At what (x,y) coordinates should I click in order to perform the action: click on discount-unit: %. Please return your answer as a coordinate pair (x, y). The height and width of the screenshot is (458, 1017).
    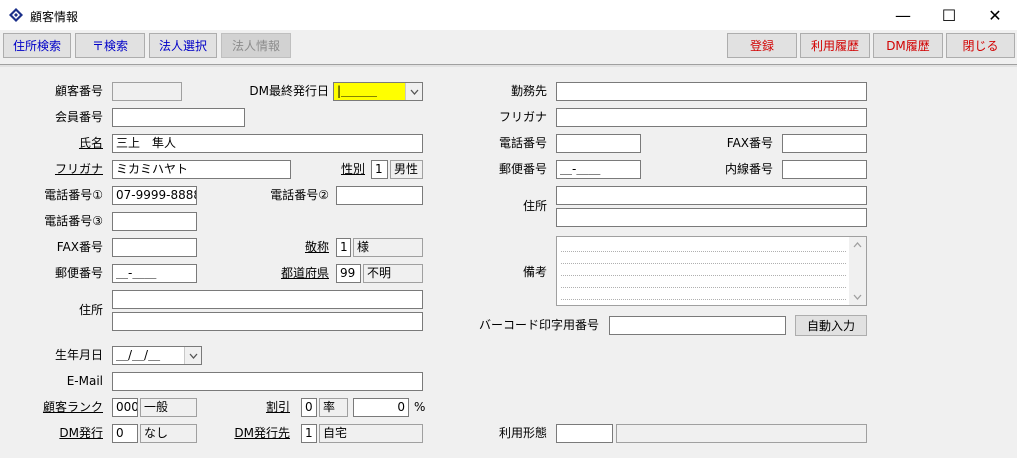
    Looking at the image, I should click on (420, 407).